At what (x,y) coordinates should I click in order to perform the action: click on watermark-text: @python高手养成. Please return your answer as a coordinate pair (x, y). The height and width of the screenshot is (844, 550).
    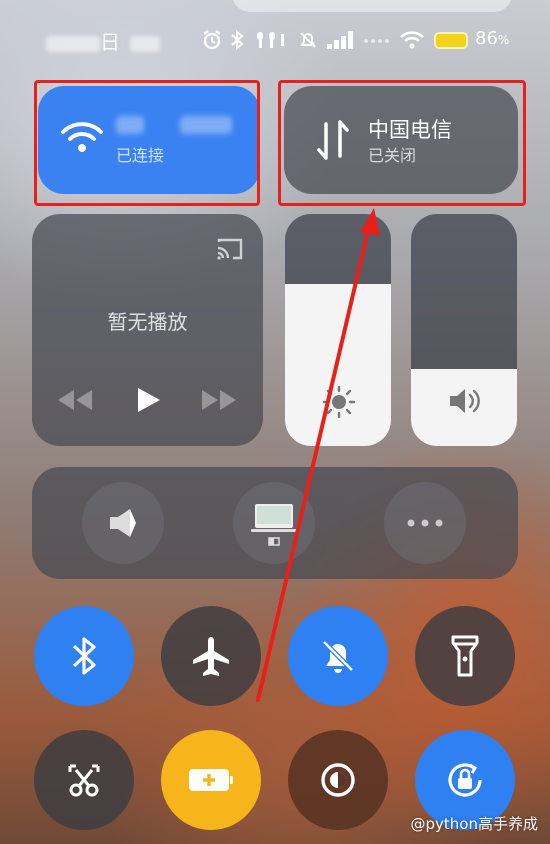
    Looking at the image, I should click on (474, 824).